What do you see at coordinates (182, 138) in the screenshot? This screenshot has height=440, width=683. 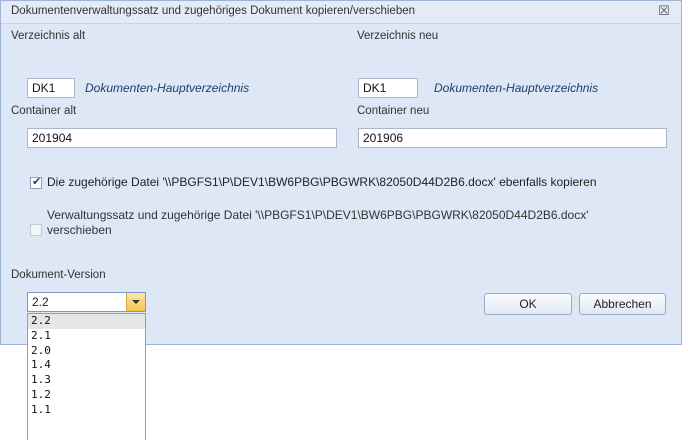 I see `container-alt-input: 201904` at bounding box center [182, 138].